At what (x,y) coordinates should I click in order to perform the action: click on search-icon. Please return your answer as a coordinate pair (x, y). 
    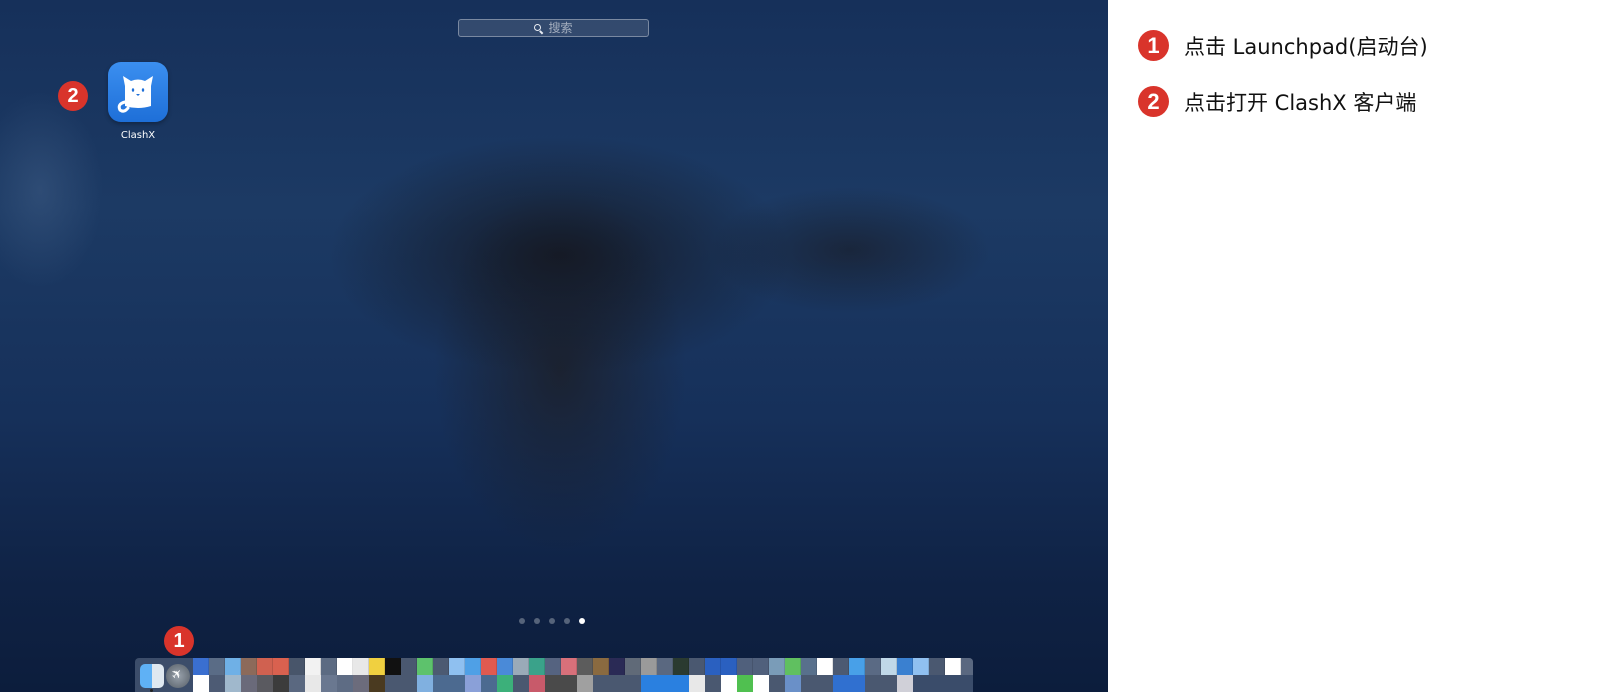
    Looking at the image, I should click on (538, 28).